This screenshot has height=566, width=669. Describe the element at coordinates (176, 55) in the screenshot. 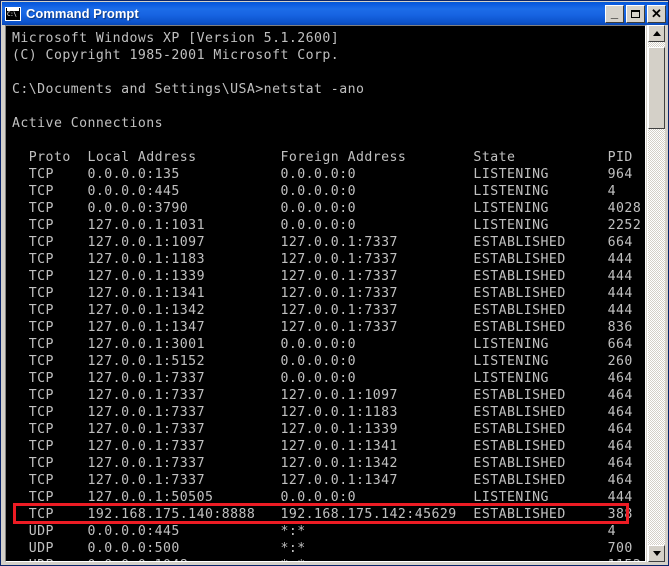

I see `banner-line: (C) Copyright 1985-2001 Microsoft Corp.` at that location.